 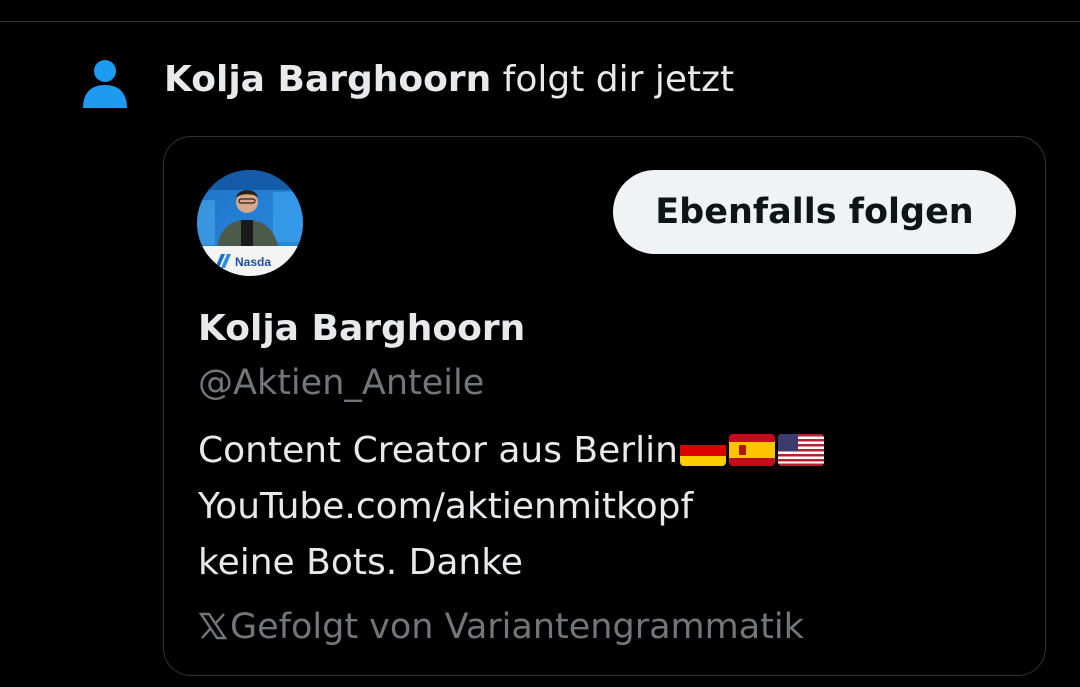 What do you see at coordinates (361, 329) in the screenshot?
I see `profile-display-name: Kolja Barghoorn` at bounding box center [361, 329].